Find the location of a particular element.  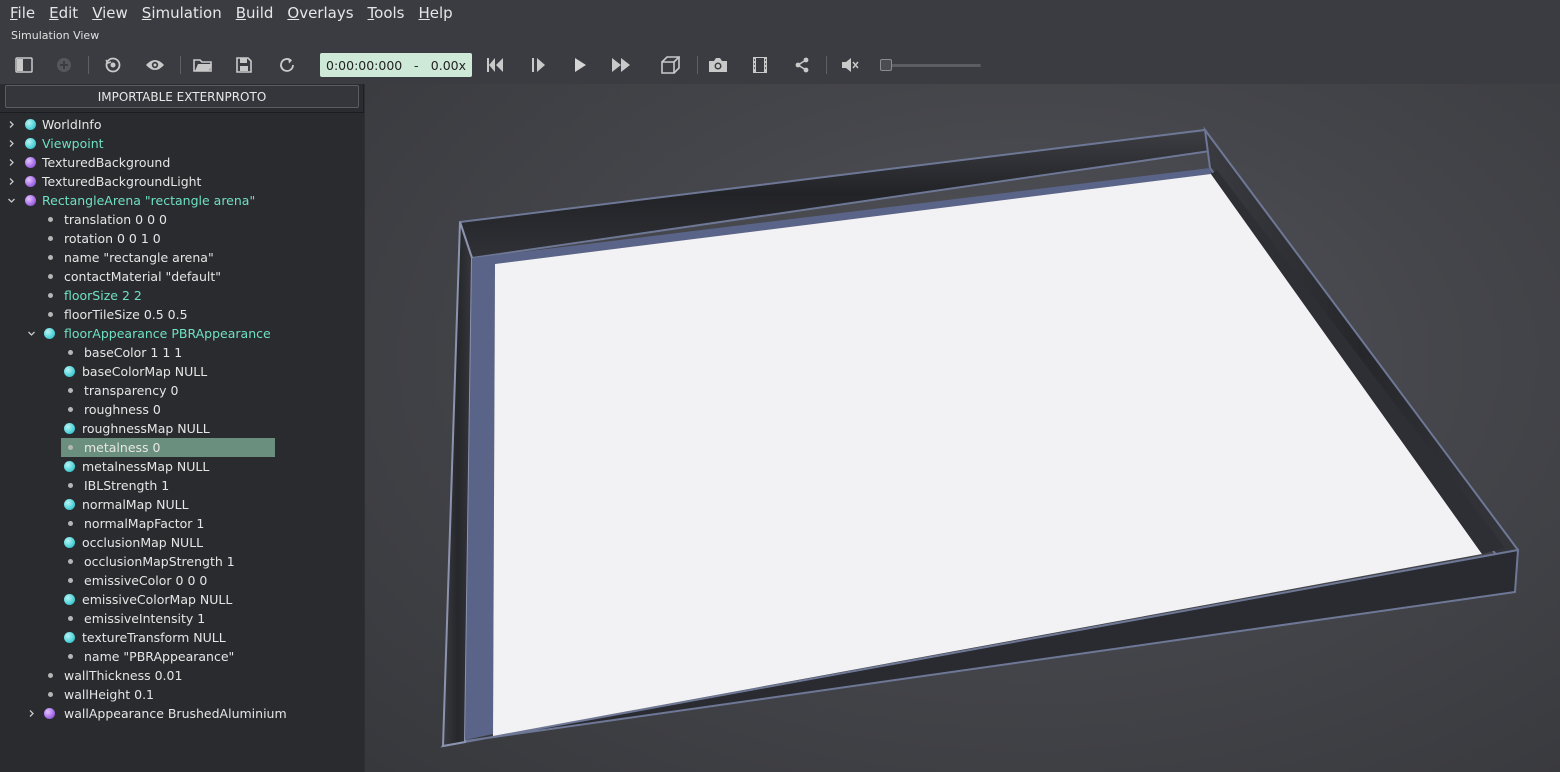

save-icon is located at coordinates (244, 65).